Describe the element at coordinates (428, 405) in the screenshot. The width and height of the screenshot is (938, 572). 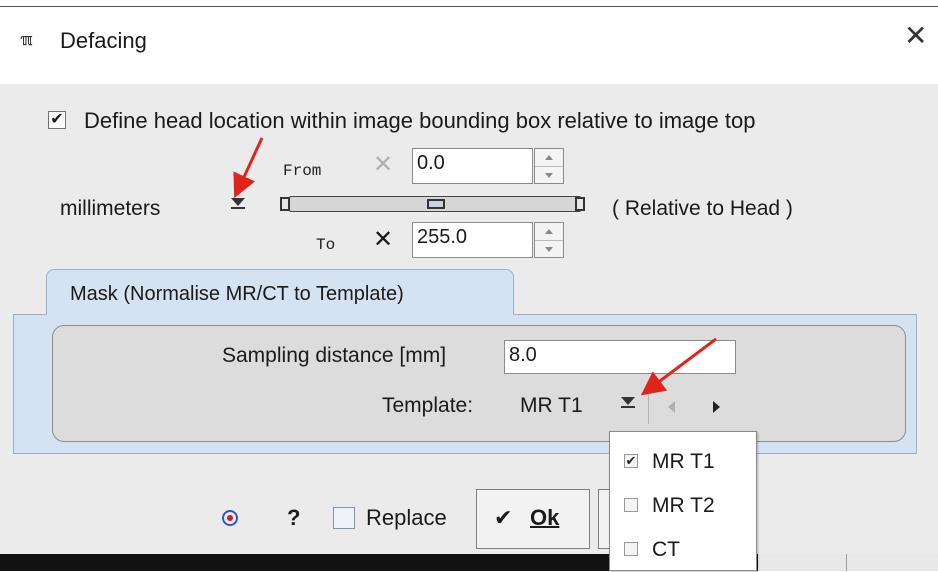
I see `template-label: Template:` at that location.